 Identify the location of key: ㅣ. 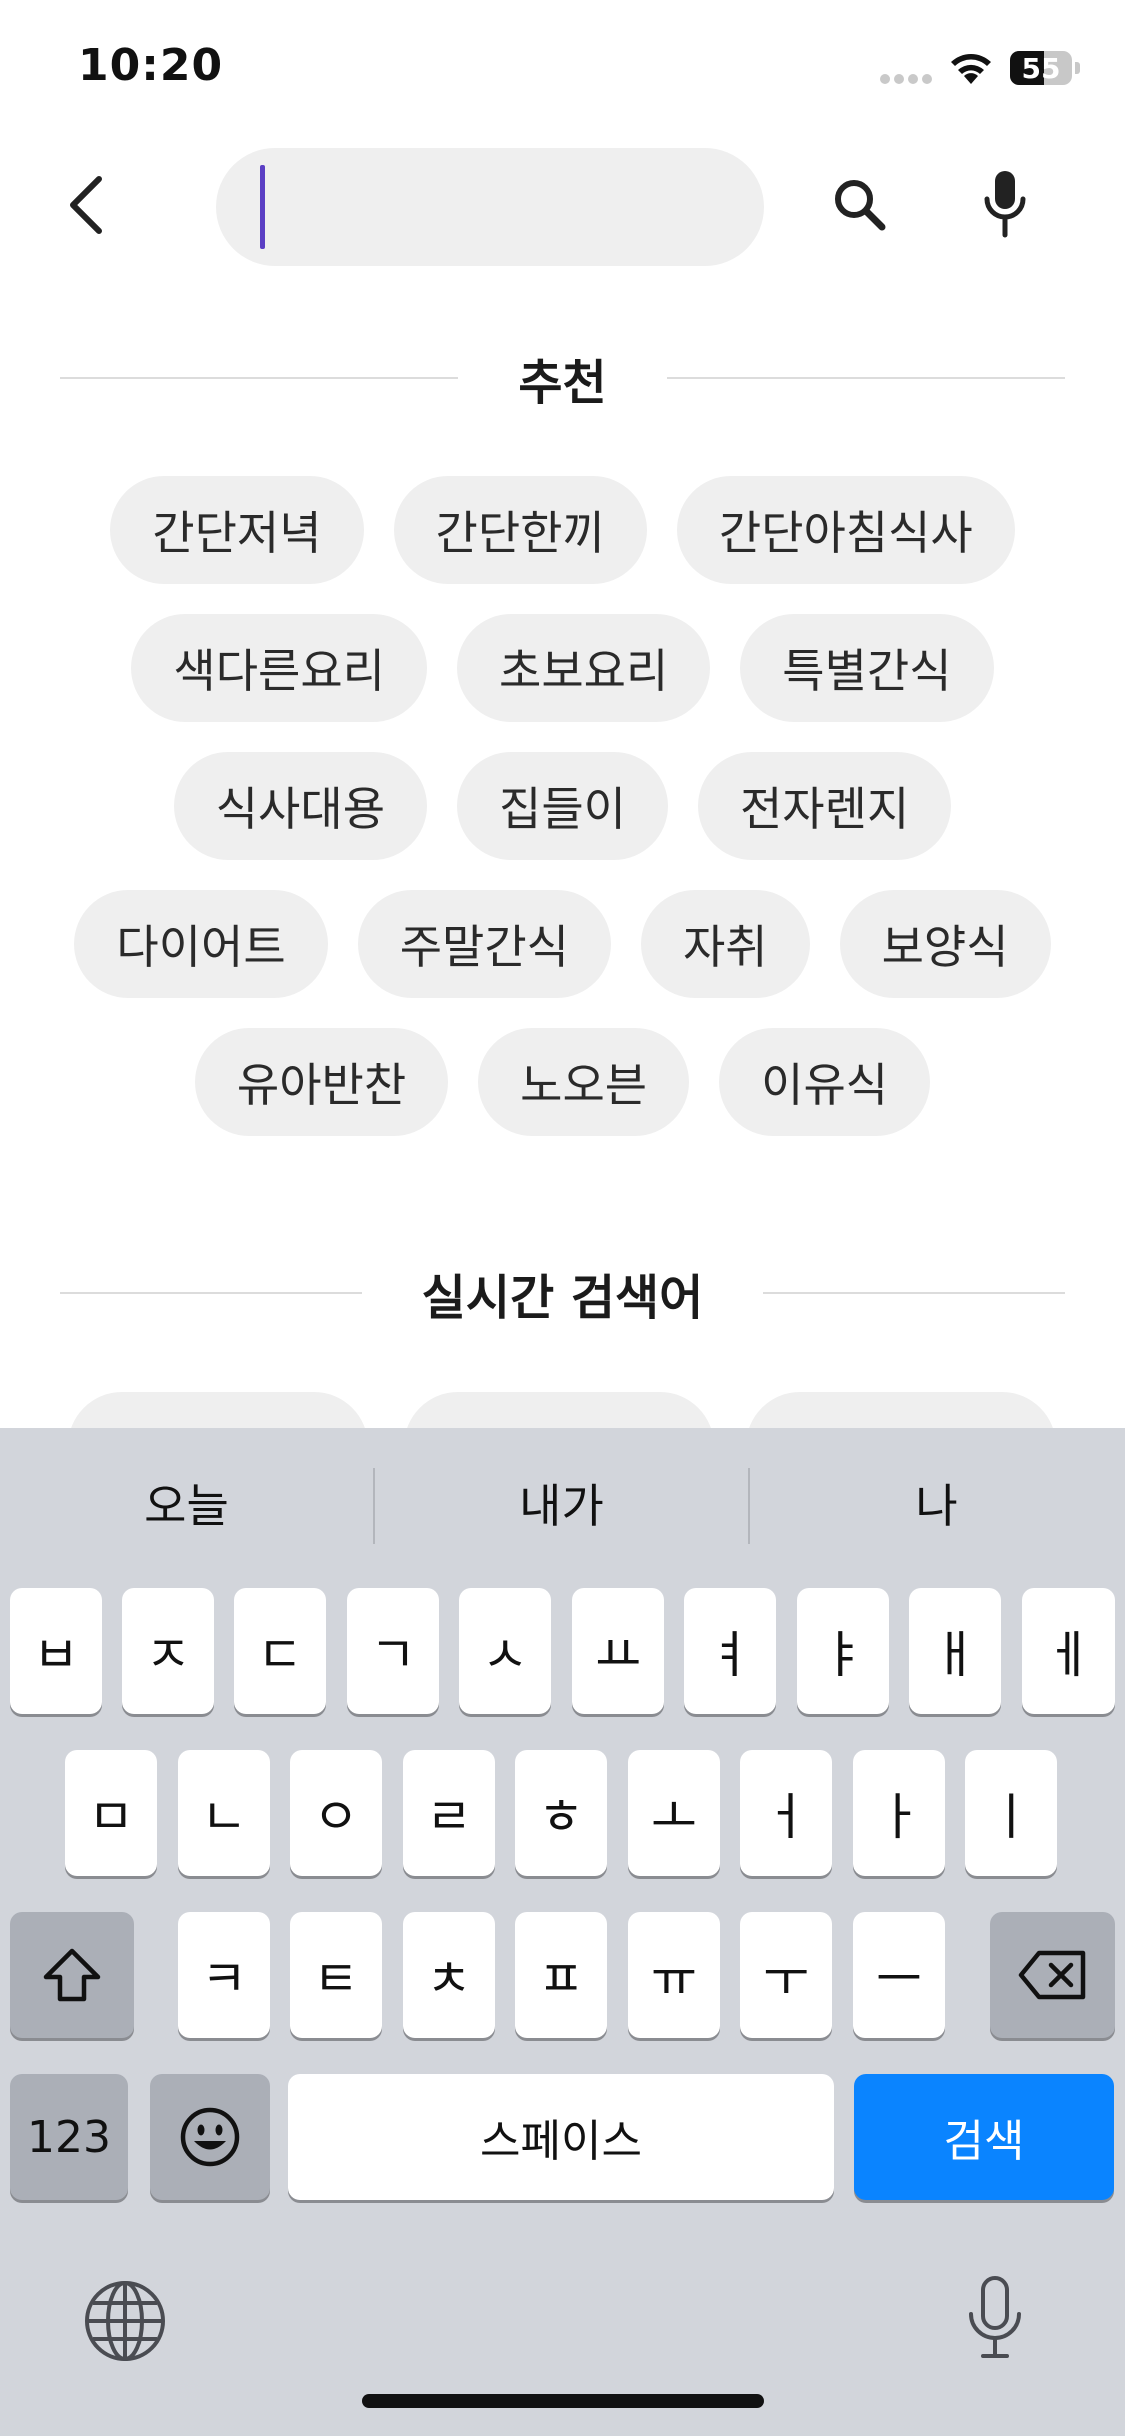
(1011, 1813).